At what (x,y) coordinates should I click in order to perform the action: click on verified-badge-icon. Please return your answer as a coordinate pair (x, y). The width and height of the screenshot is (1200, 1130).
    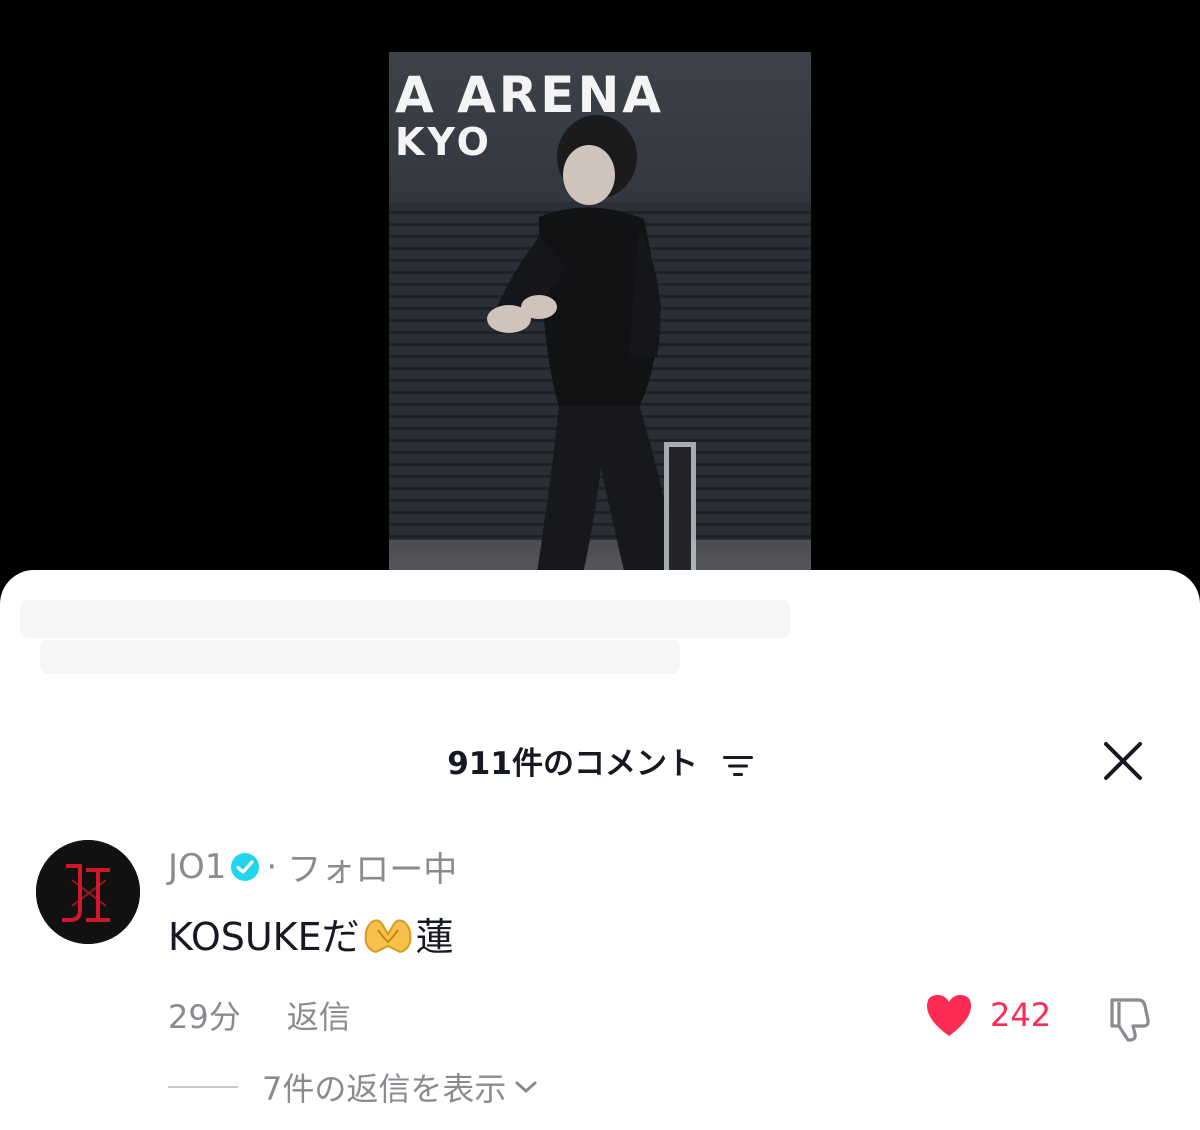
    Looking at the image, I should click on (245, 866).